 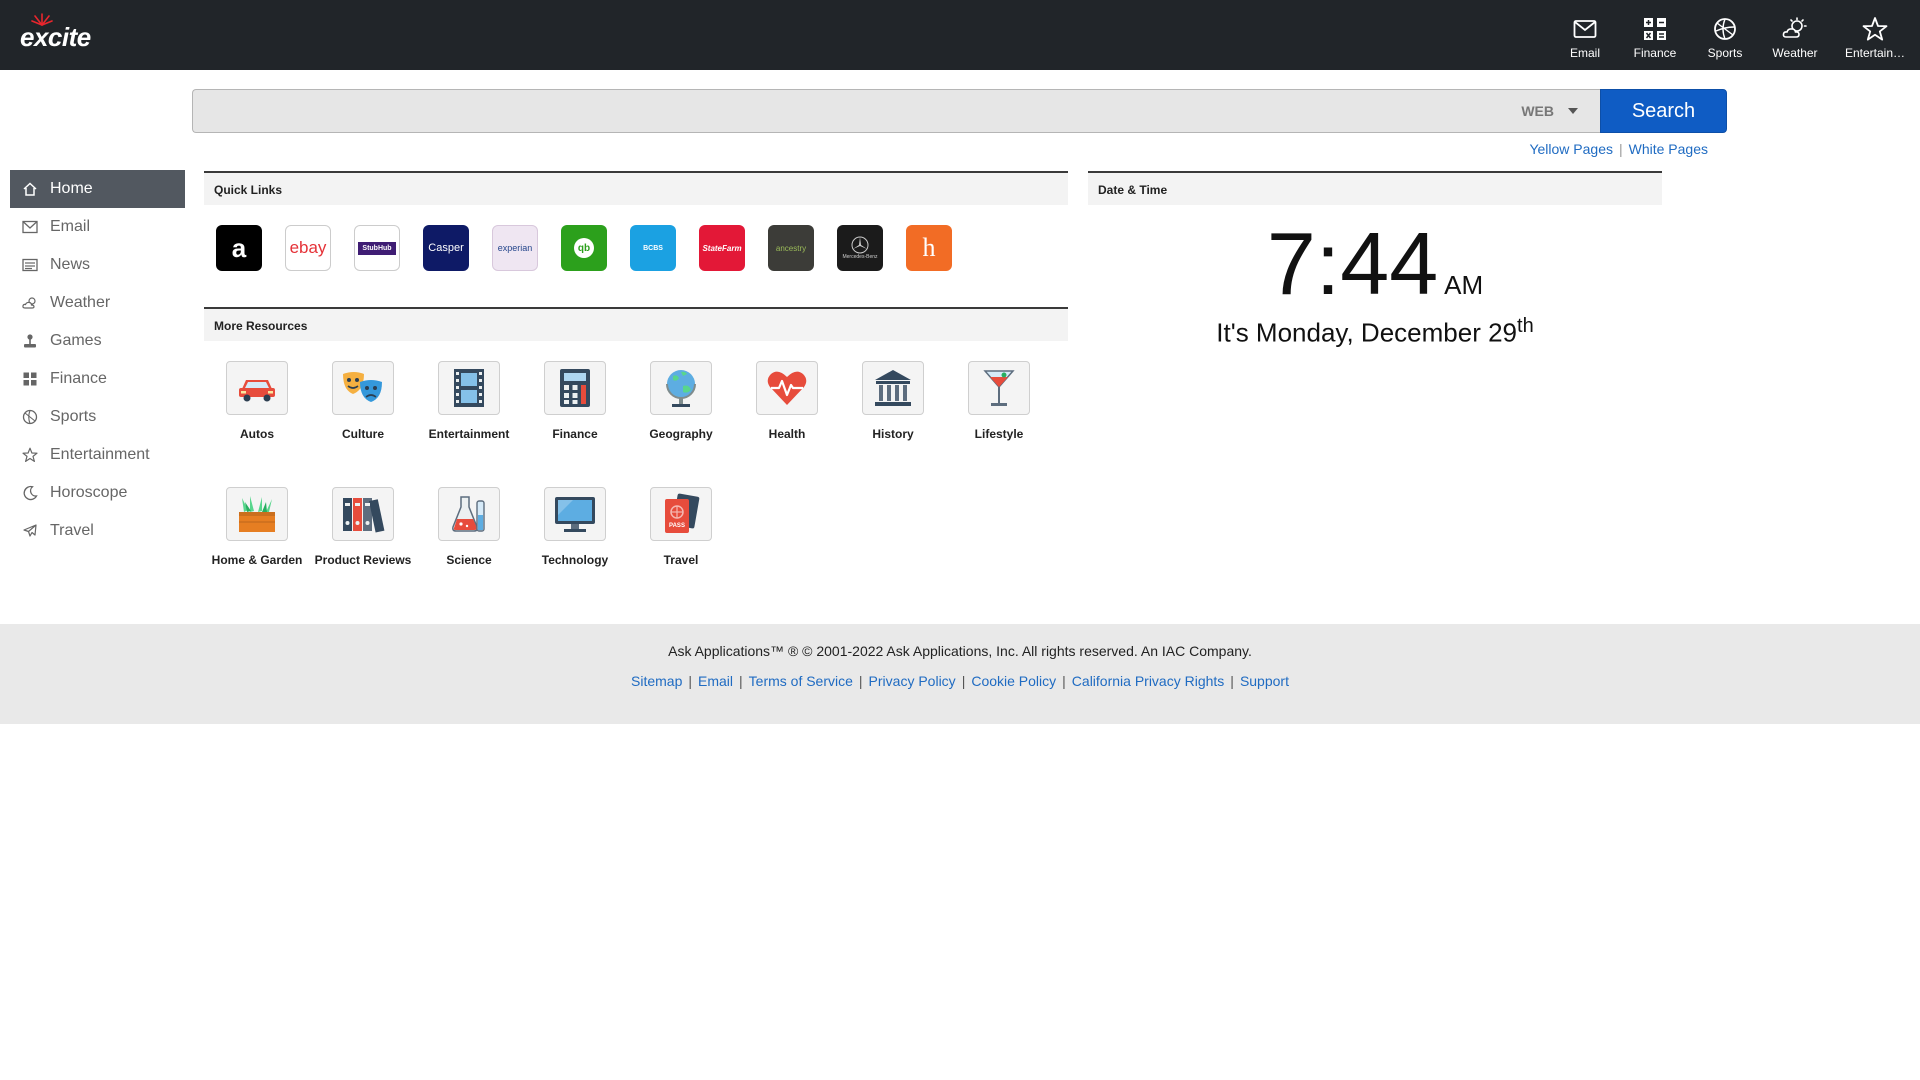 I want to click on quicklink-label: StateFarm, so click(x=722, y=248).